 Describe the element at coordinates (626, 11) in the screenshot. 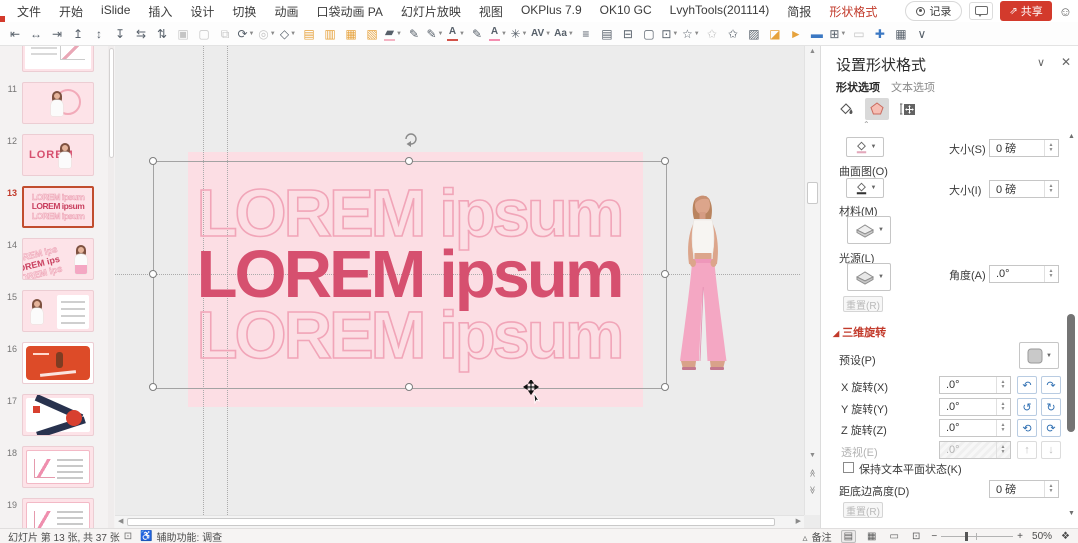

I see `menu-tab-OK10 GC: OK10 GC` at that location.